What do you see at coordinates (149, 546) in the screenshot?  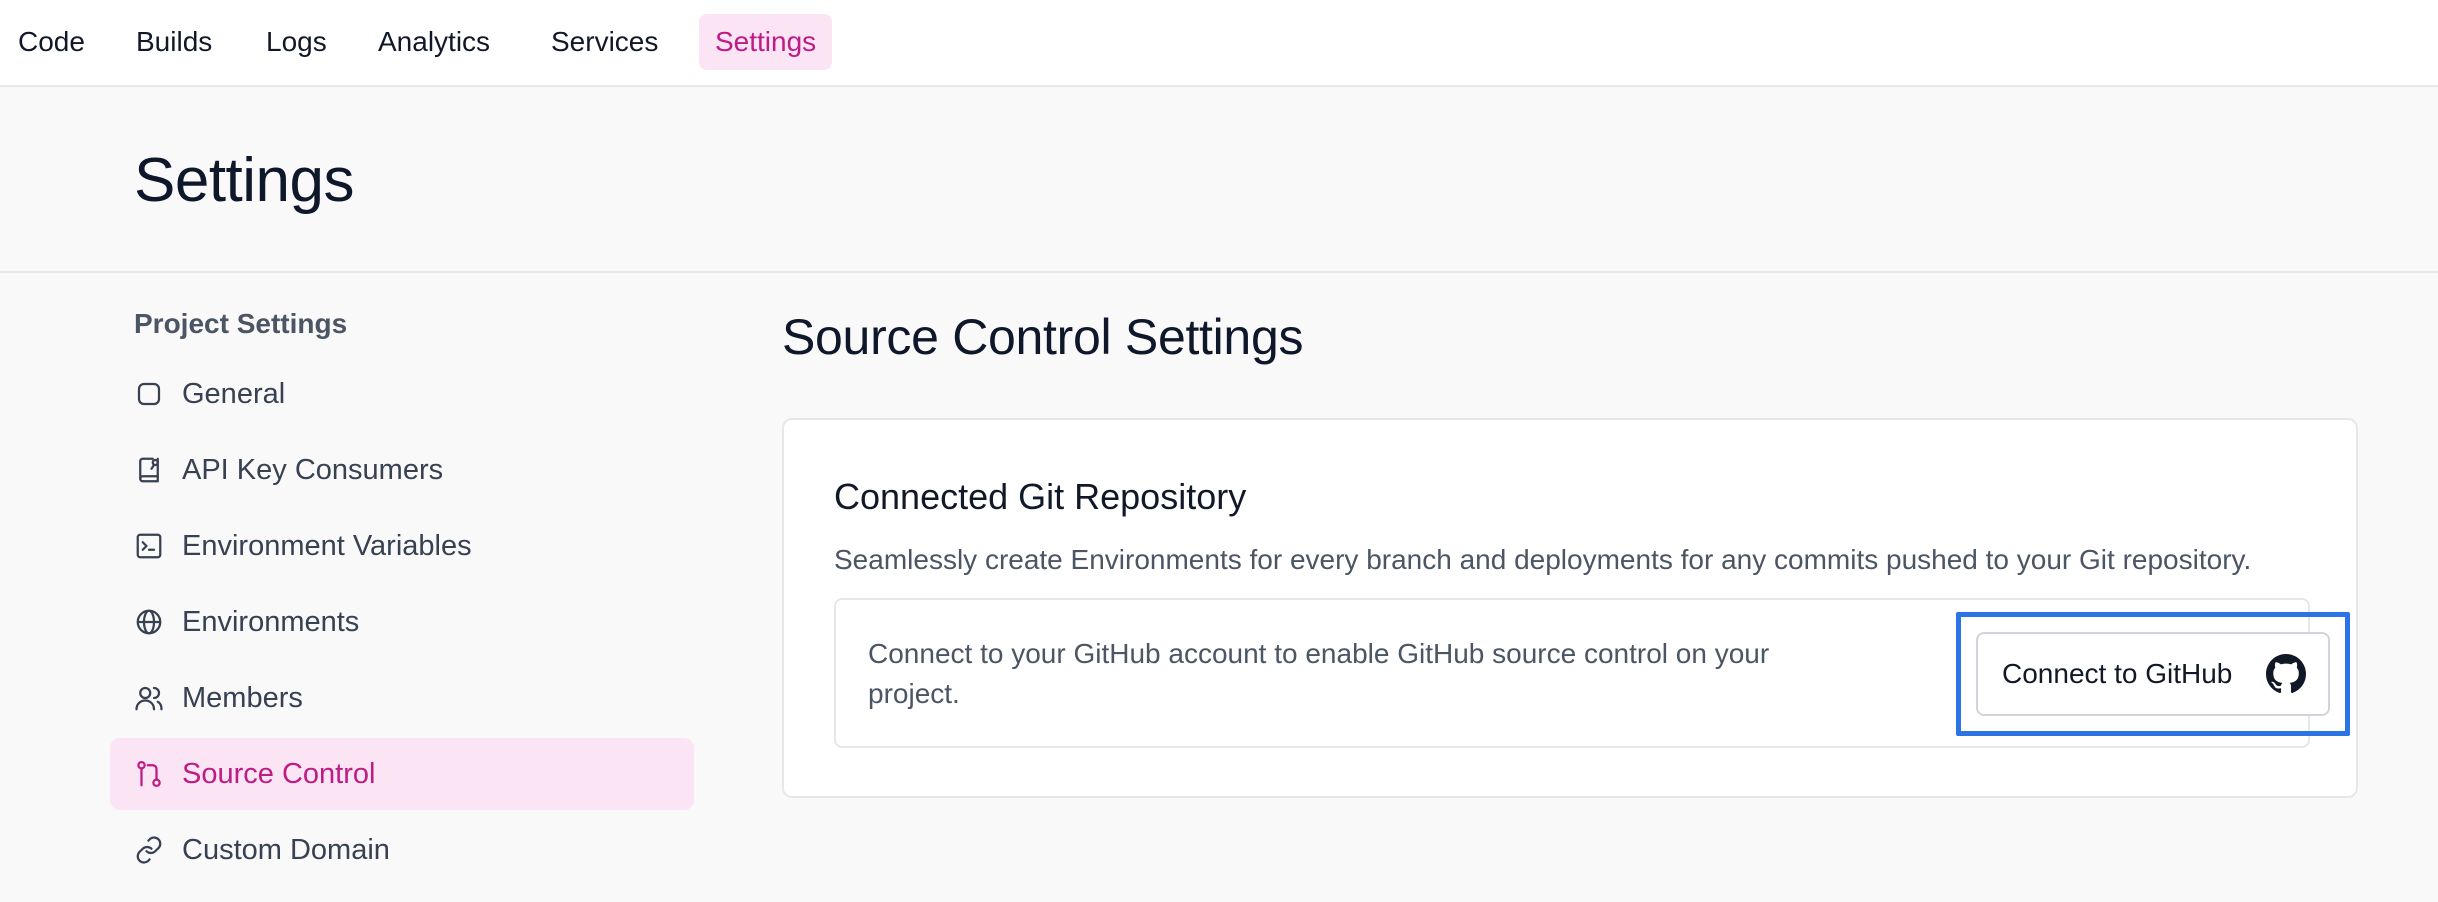 I see `terminal-icon` at bounding box center [149, 546].